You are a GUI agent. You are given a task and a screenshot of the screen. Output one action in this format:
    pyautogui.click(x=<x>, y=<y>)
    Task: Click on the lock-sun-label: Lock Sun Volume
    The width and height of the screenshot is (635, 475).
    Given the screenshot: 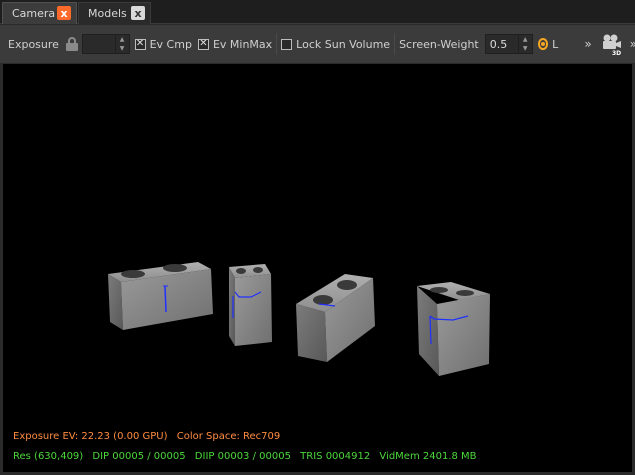 What is the action you would take?
    pyautogui.click(x=343, y=44)
    